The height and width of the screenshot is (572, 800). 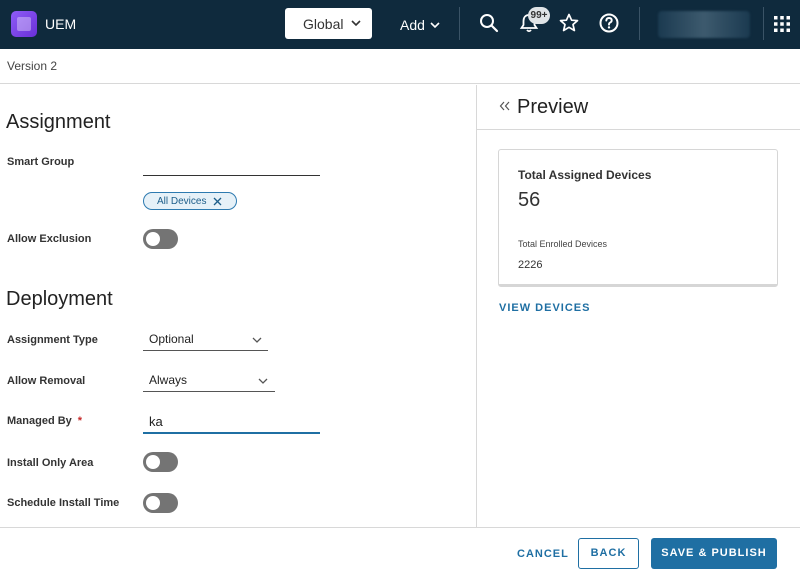 I want to click on deployment-section-title: Deployment, so click(x=59, y=299).